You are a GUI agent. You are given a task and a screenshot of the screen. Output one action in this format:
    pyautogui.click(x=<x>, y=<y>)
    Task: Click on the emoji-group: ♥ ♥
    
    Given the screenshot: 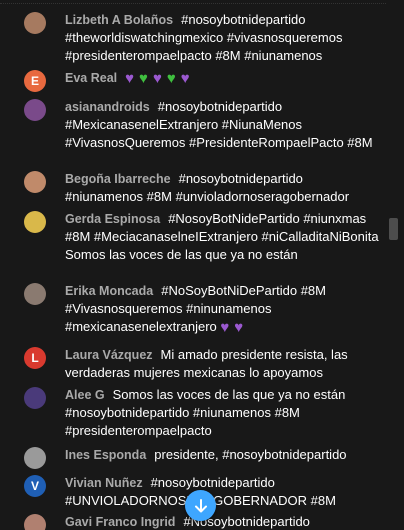 What is the action you would take?
    pyautogui.click(x=234, y=327)
    